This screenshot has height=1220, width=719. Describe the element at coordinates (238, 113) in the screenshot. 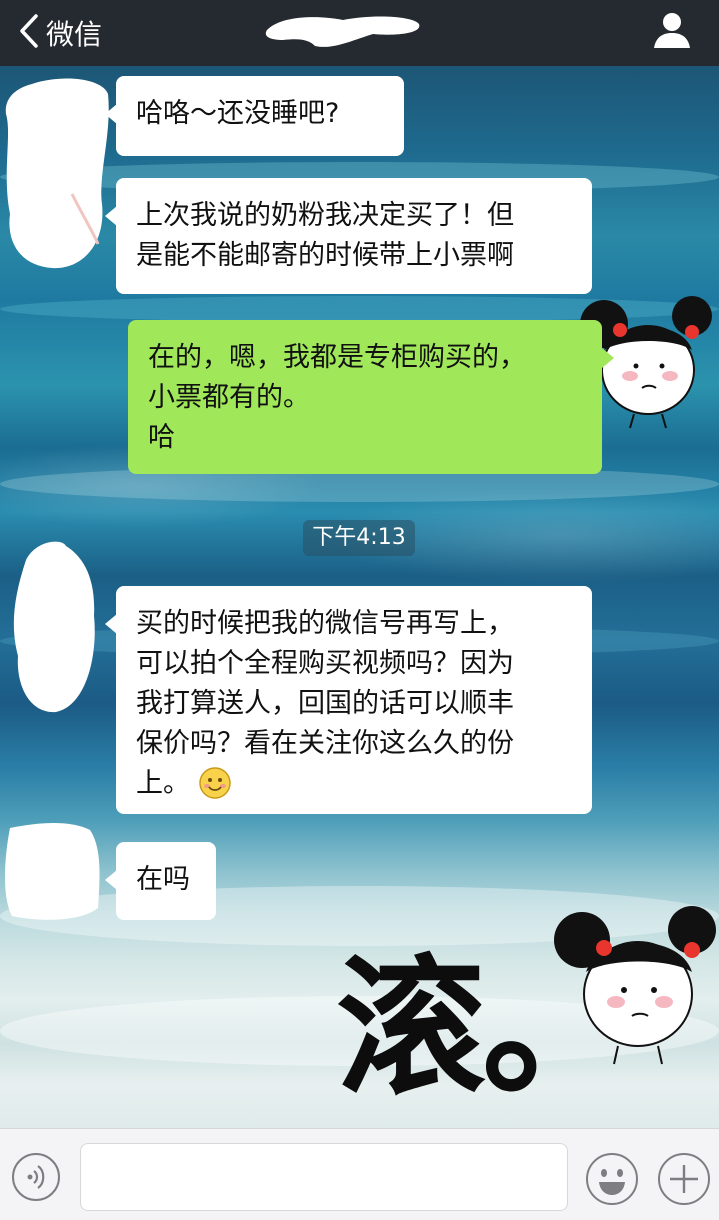

I see `message-text: 哈咯～还没睡吧?` at that location.